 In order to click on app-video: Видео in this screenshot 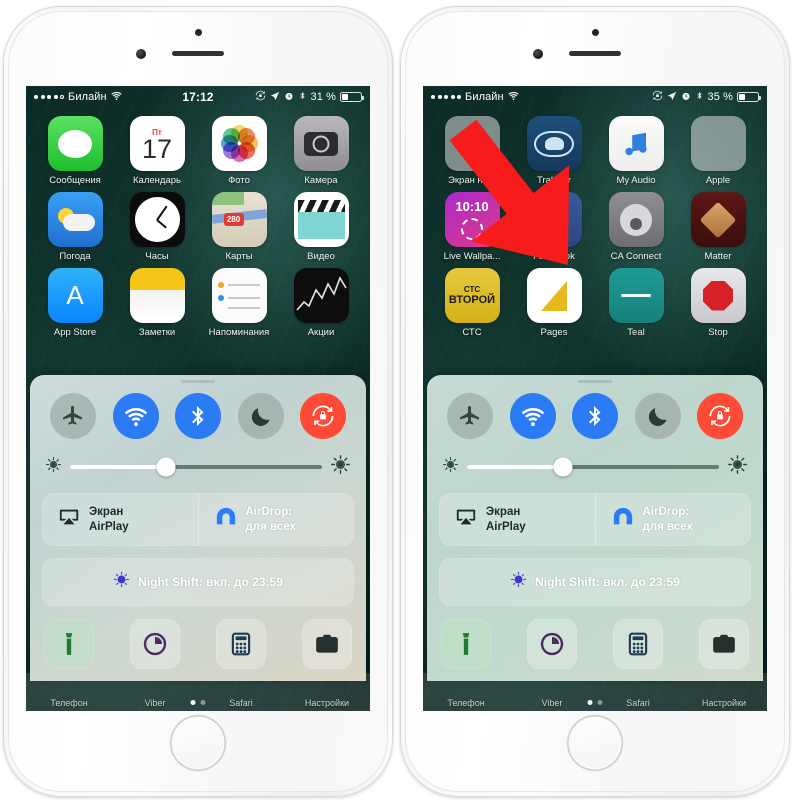, I will do `click(321, 227)`.